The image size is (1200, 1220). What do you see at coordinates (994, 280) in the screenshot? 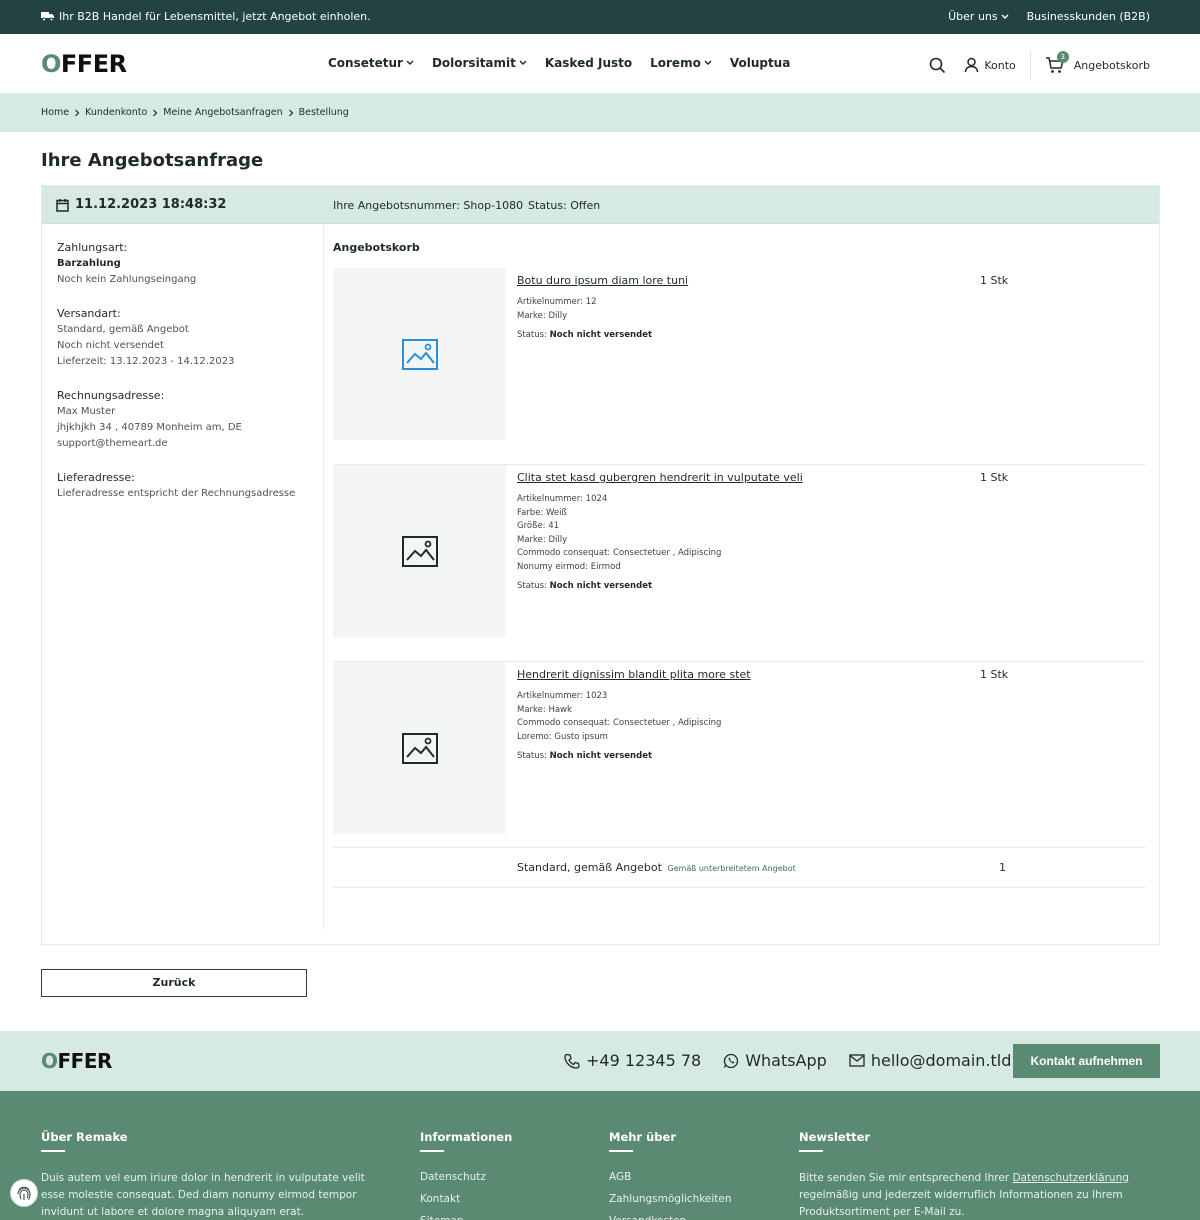
I see `product-qty: 1 Stk` at bounding box center [994, 280].